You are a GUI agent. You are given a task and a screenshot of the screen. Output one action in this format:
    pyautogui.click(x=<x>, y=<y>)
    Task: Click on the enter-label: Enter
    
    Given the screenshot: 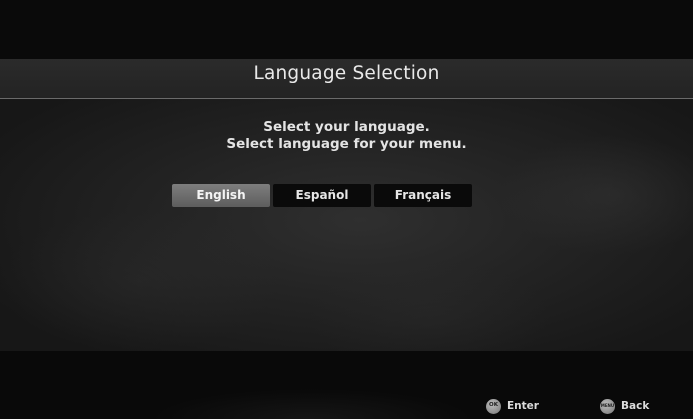 What is the action you would take?
    pyautogui.click(x=523, y=406)
    